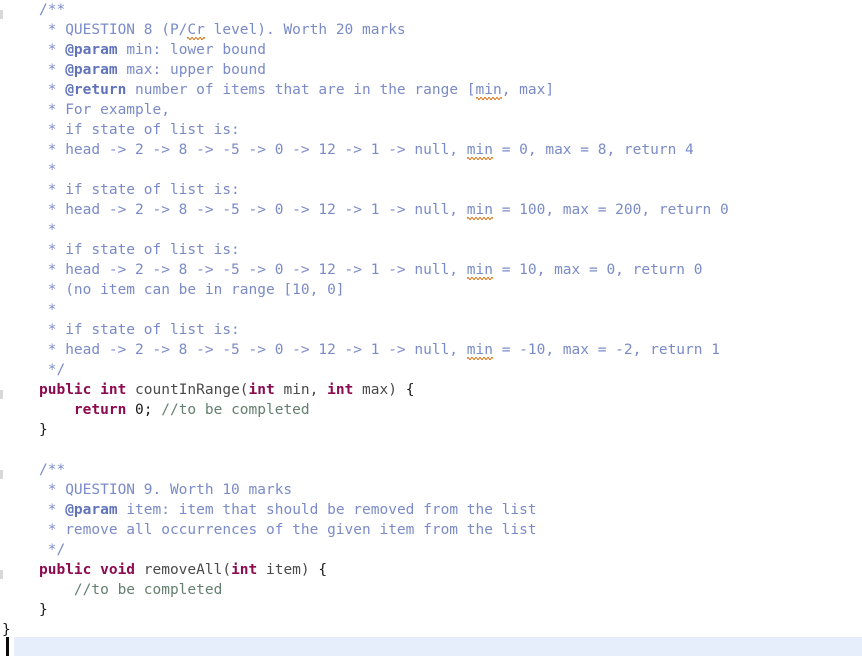 This screenshot has height=657, width=862. What do you see at coordinates (610, 210) in the screenshot?
I see `code-token: = 100, max = 200, return 0` at bounding box center [610, 210].